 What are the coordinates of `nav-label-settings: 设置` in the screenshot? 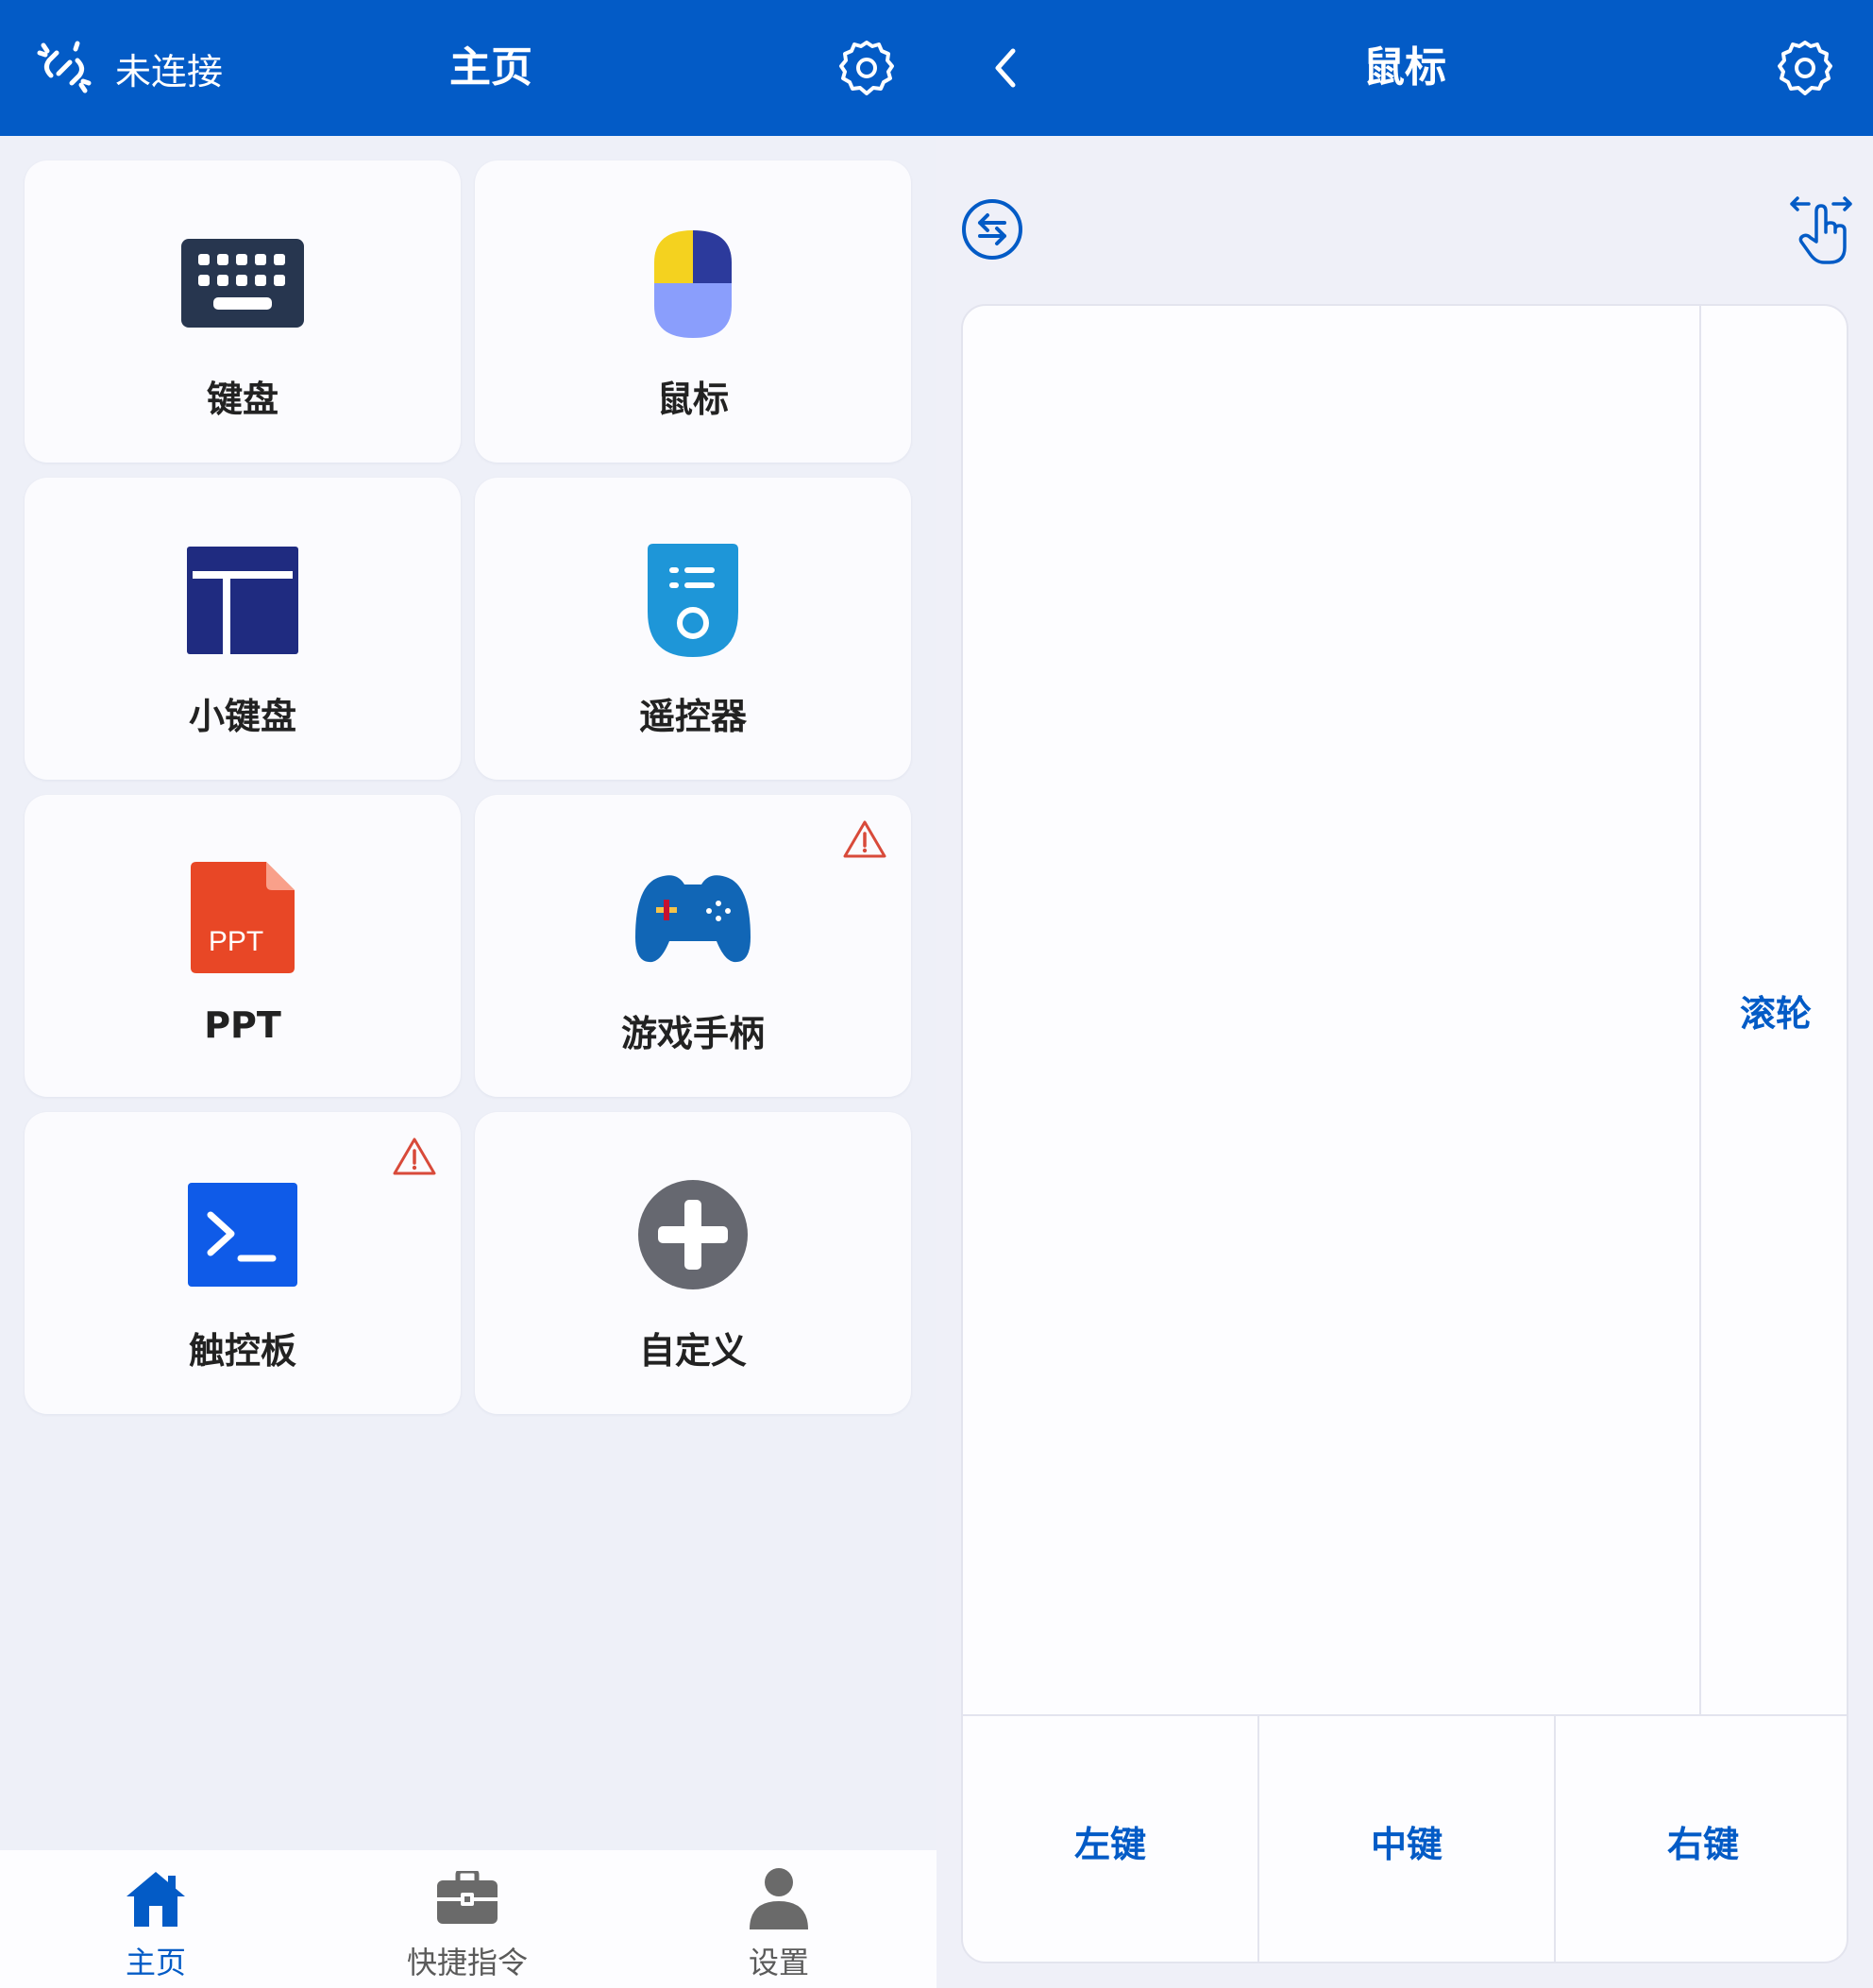 It's located at (778, 1962).